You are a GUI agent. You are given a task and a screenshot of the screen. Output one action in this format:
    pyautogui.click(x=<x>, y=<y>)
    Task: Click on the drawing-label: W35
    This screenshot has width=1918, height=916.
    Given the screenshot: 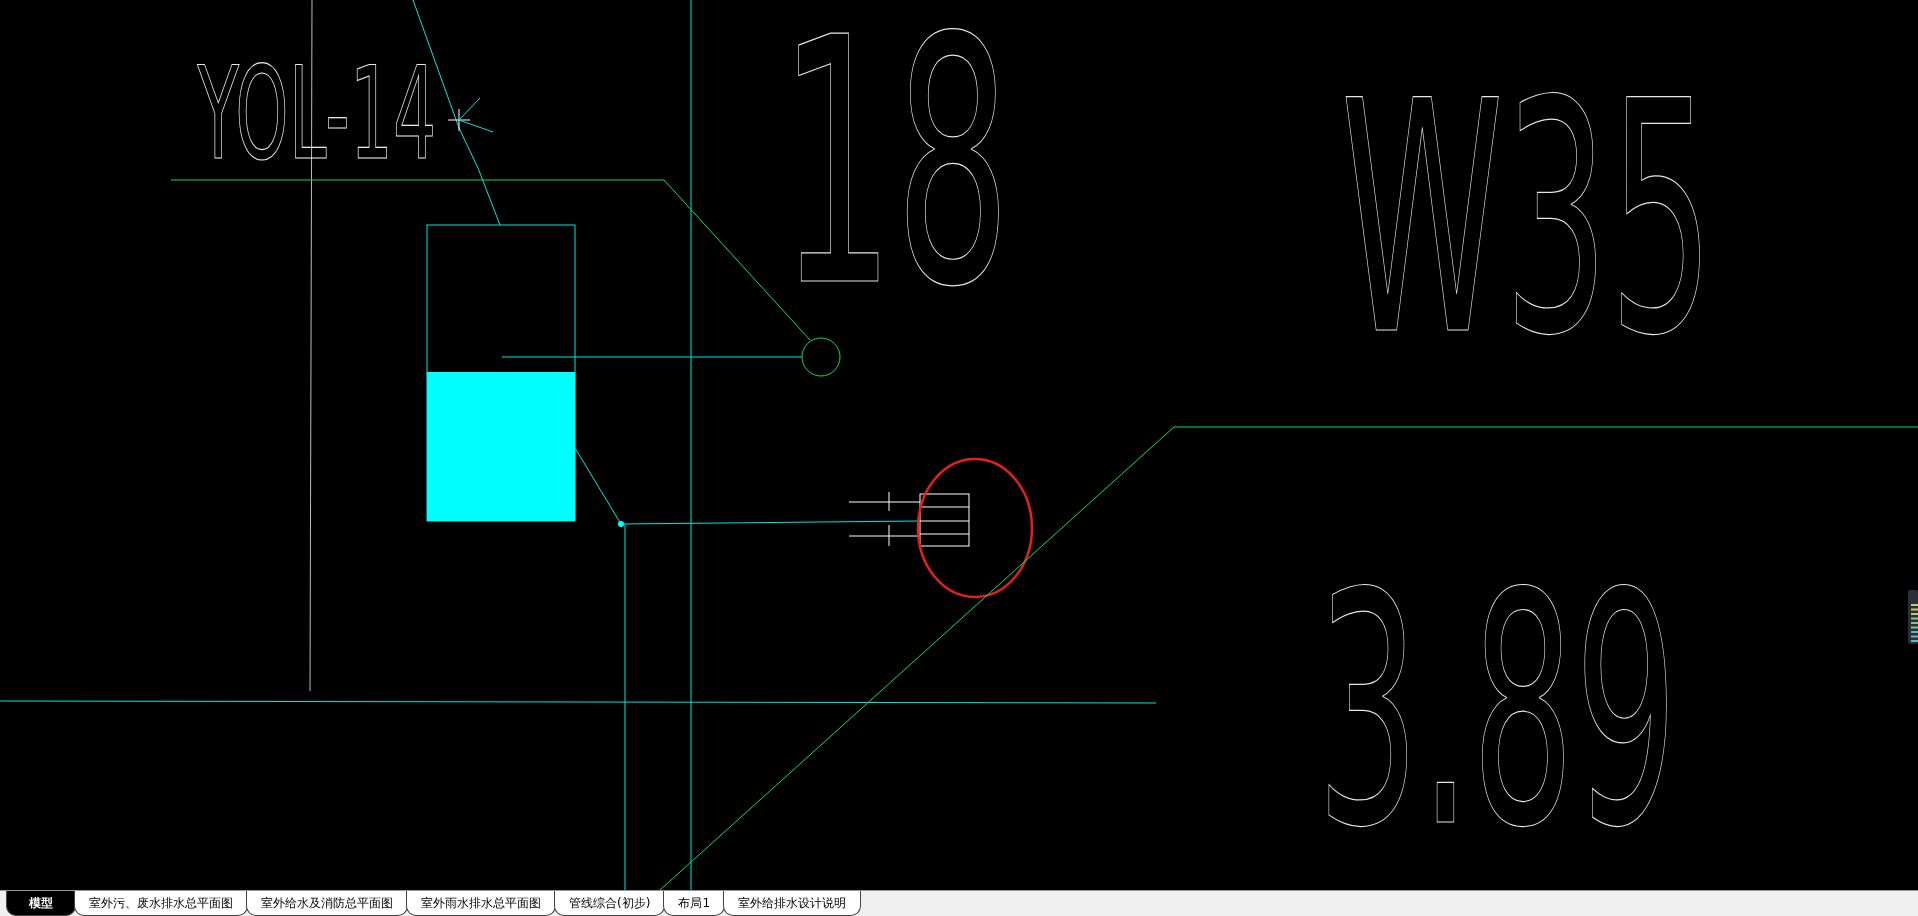 What is the action you would take?
    pyautogui.click(x=1527, y=219)
    